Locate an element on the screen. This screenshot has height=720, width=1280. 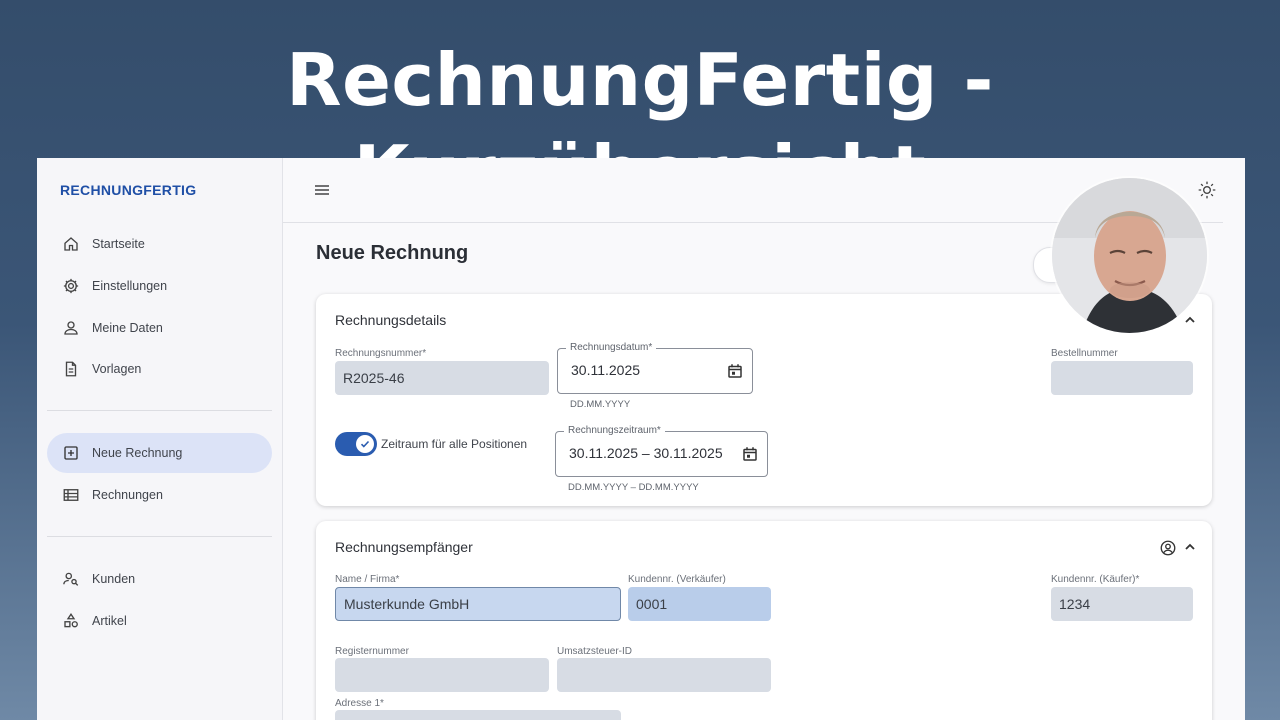
field-label: Kundennr. (Käufer)* is located at coordinates (1095, 579).